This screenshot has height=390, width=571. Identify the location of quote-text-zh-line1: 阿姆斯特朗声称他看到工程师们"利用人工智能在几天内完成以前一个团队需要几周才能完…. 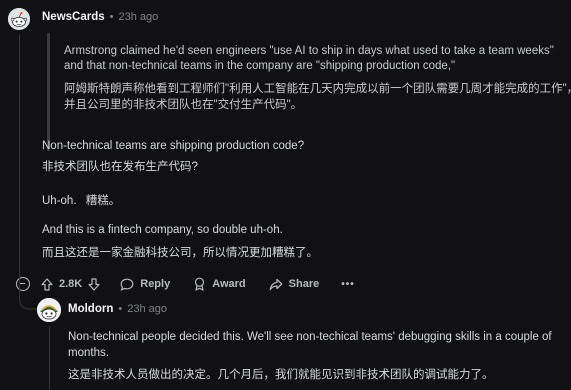
(317, 89).